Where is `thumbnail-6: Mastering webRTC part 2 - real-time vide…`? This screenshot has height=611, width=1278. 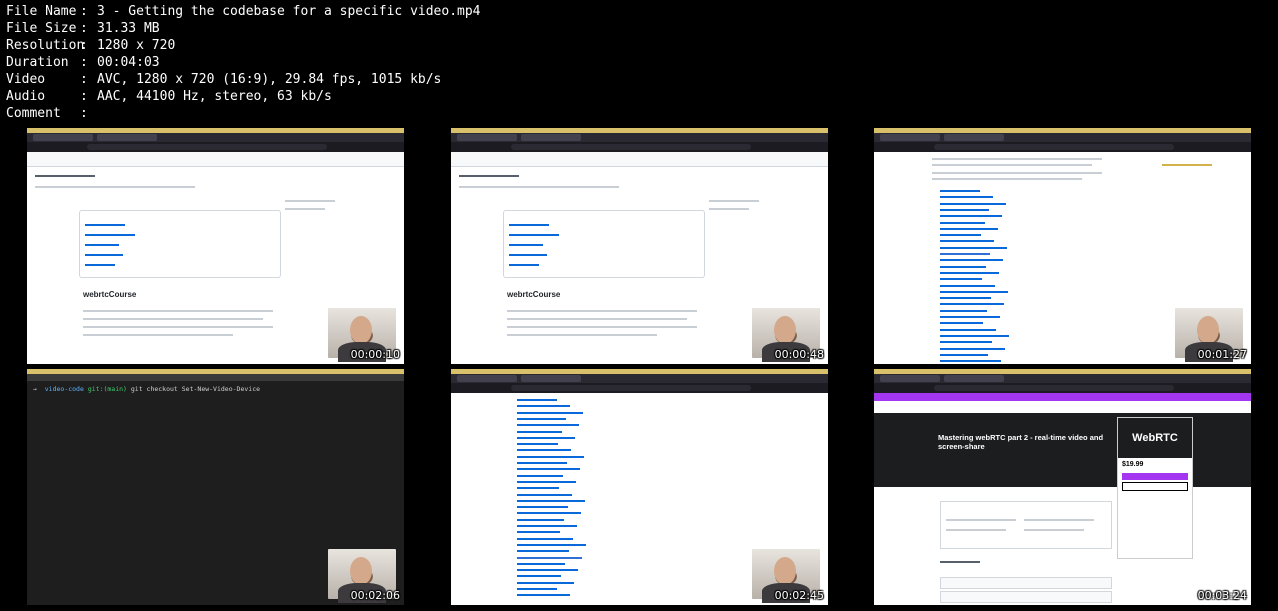 thumbnail-6: Mastering webRTC part 2 - real-time vide… is located at coordinates (1062, 487).